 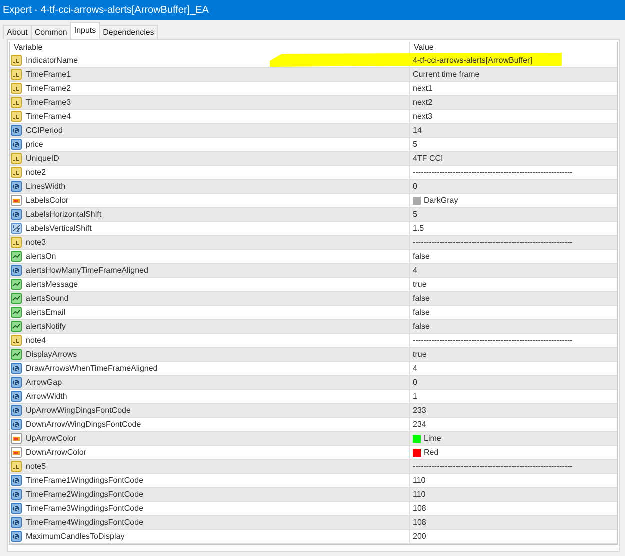 I want to click on variable-name: note3, so click(x=36, y=242).